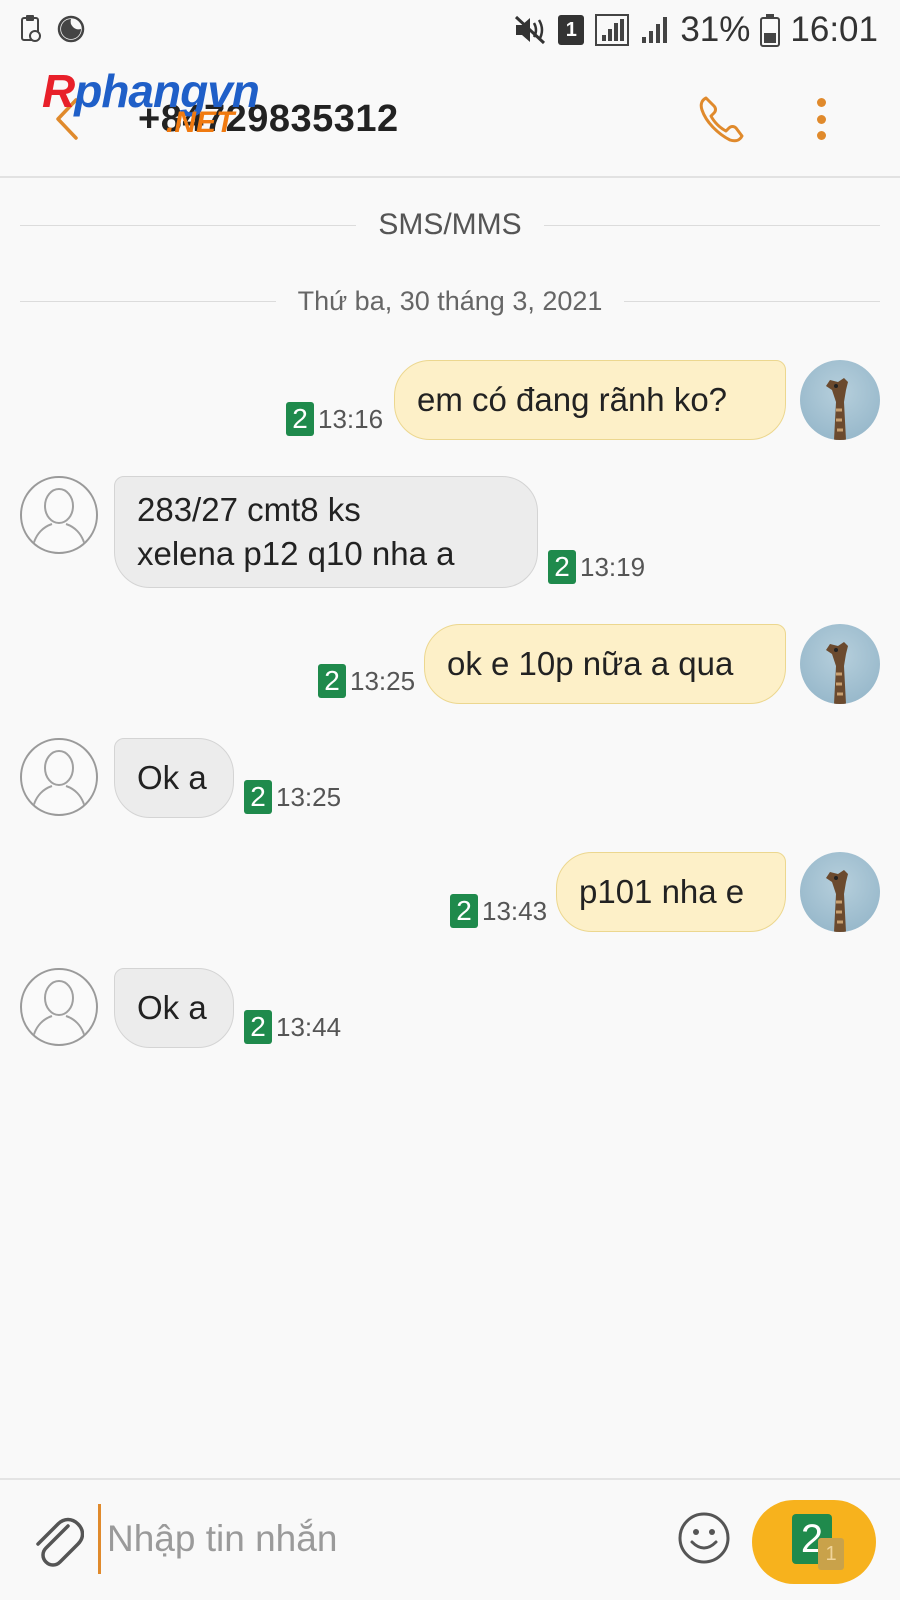 This screenshot has height=1600, width=900. What do you see at coordinates (715, 29) in the screenshot?
I see `battery-percent: 31%` at bounding box center [715, 29].